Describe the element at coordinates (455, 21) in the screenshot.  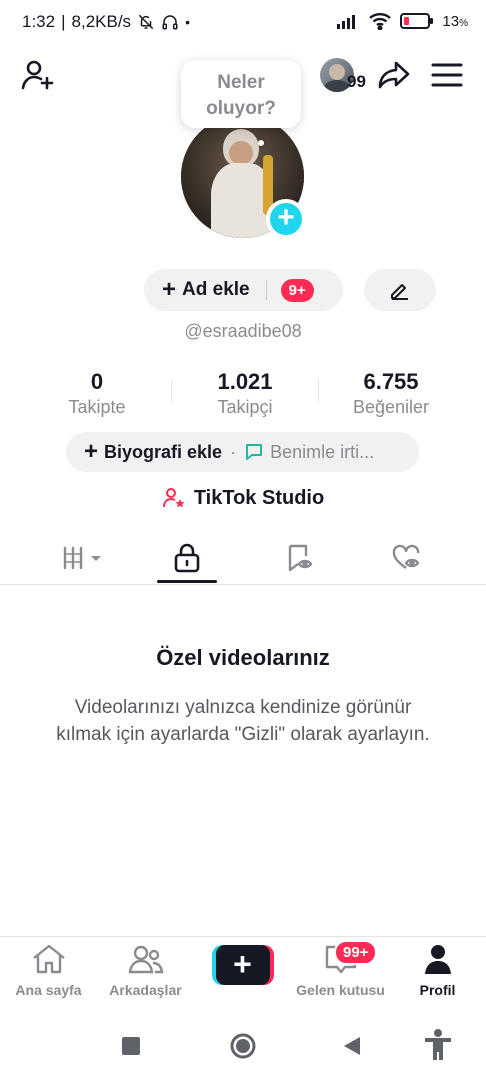
I see `battery-level: 13%` at that location.